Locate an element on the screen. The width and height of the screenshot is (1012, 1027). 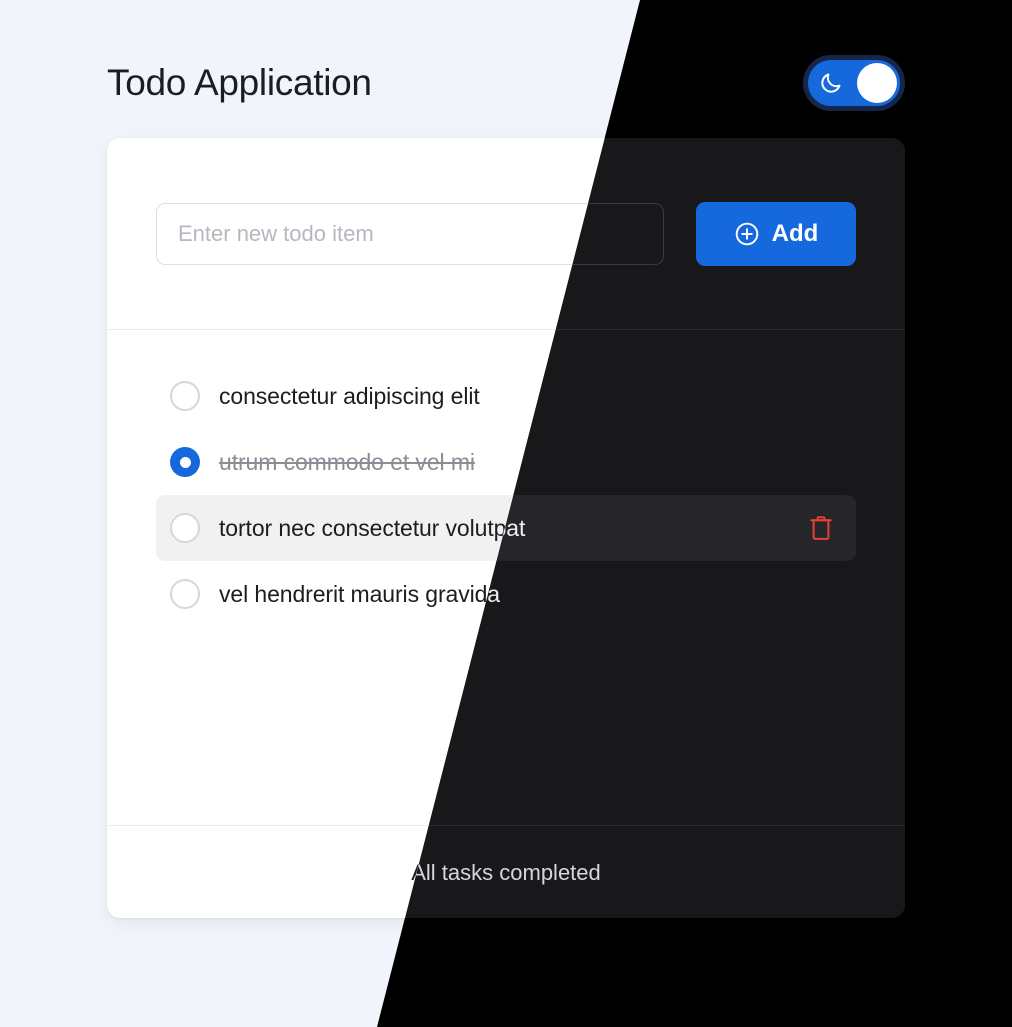
plus-circle-icon is located at coordinates (746, 233).